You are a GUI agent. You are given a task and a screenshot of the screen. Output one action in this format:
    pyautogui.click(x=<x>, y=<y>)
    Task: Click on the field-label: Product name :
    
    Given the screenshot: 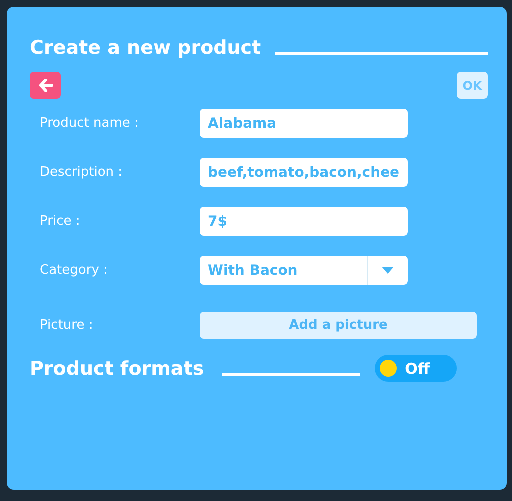 What is the action you would take?
    pyautogui.click(x=89, y=123)
    